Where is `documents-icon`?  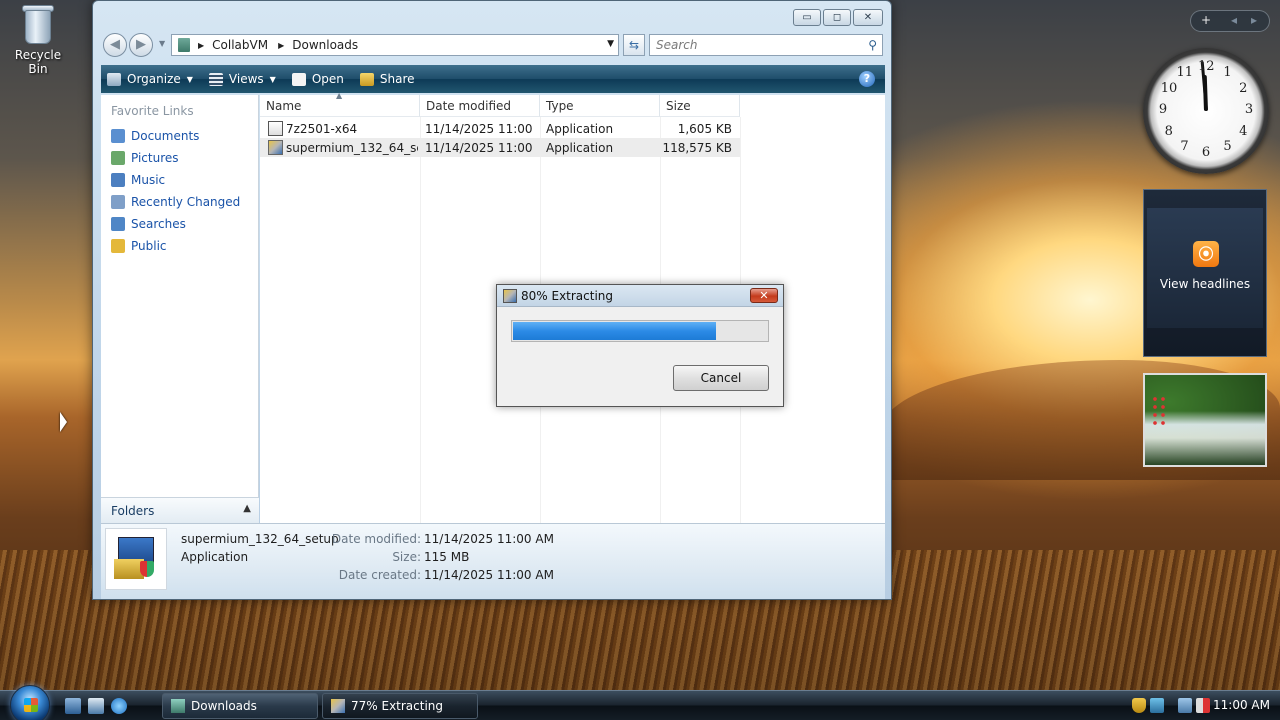 documents-icon is located at coordinates (118, 136).